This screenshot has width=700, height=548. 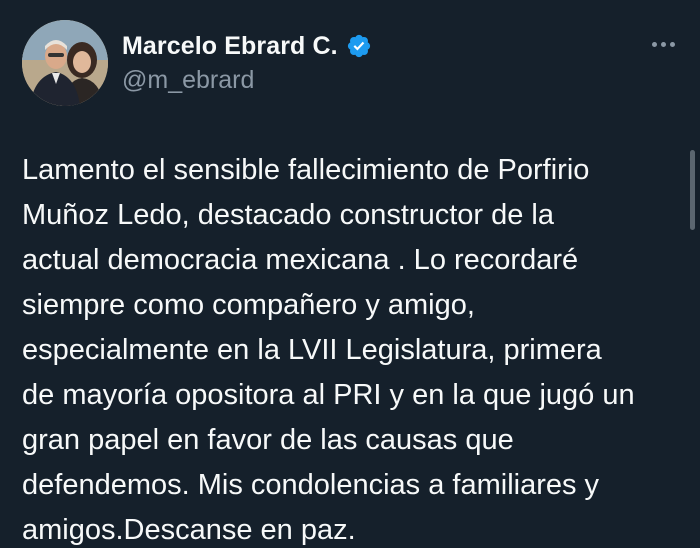 I want to click on scrollbar, so click(x=692, y=190).